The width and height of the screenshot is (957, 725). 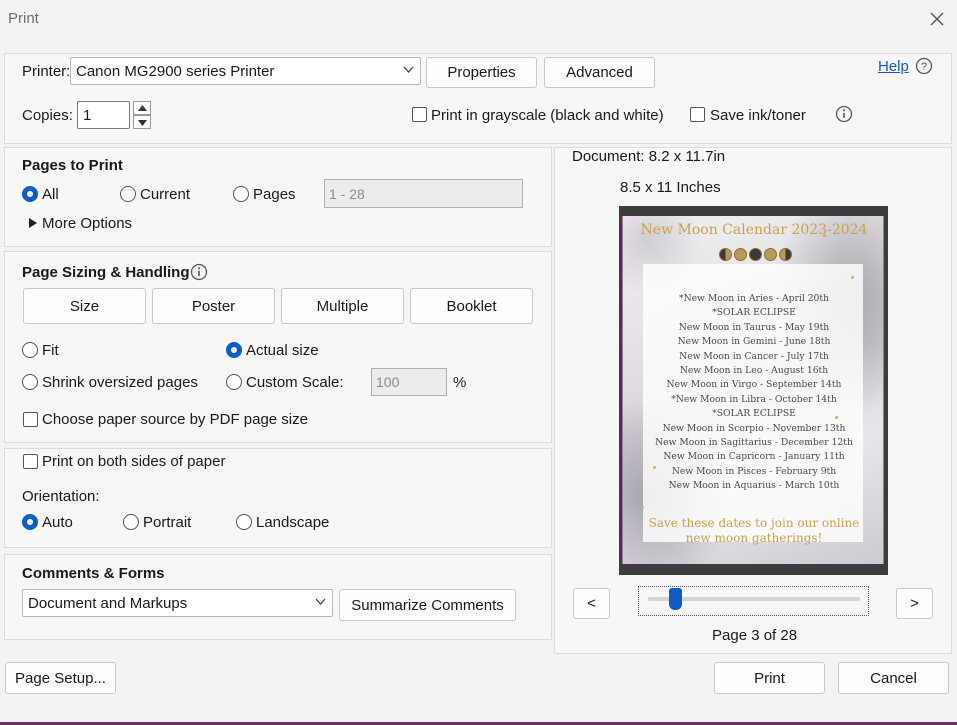 What do you see at coordinates (471, 306) in the screenshot?
I see `tab-booklet: Booklet` at bounding box center [471, 306].